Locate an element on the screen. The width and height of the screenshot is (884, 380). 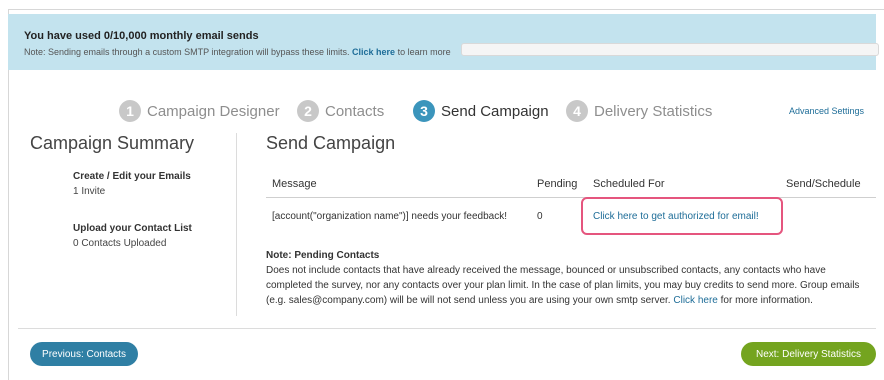
row-pending: 0 is located at coordinates (540, 216).